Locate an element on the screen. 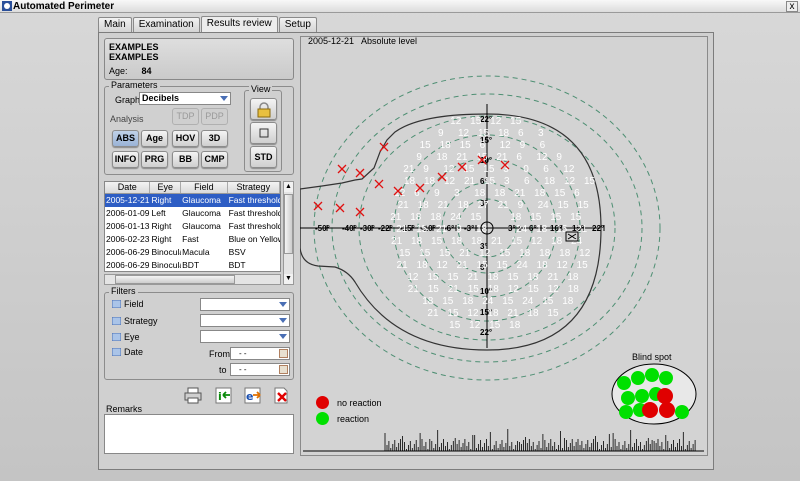 Image resolution: width=800 pixels, height=481 pixels. tab-setup: Setup is located at coordinates (297, 24).